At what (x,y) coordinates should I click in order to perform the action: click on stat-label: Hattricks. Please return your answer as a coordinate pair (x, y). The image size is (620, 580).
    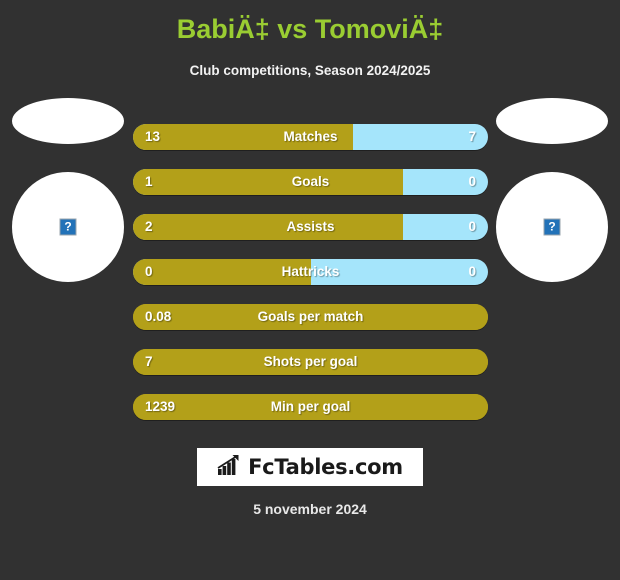
    Looking at the image, I should click on (310, 271).